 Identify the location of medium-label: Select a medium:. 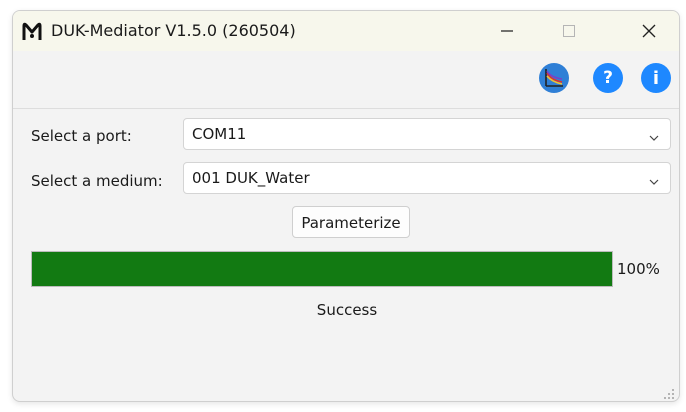
(97, 181).